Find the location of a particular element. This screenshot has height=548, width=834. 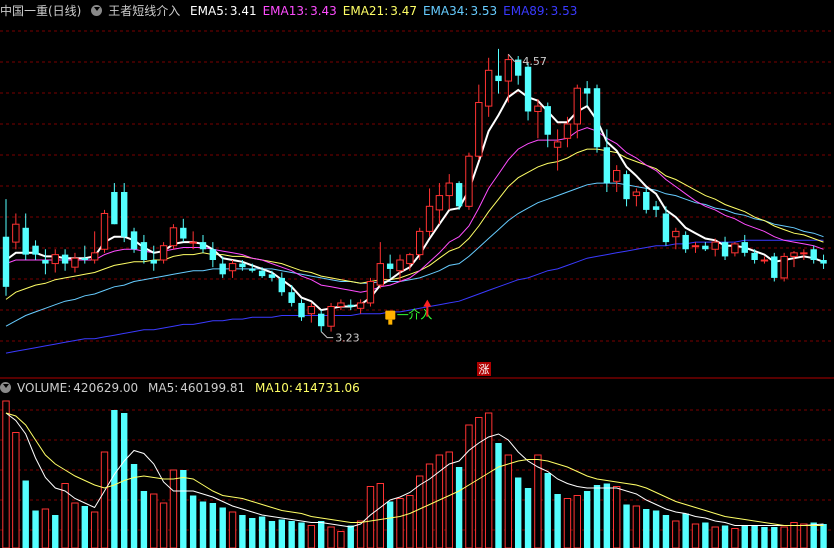

ema-legend-item: EMA21: is located at coordinates (365, 11).